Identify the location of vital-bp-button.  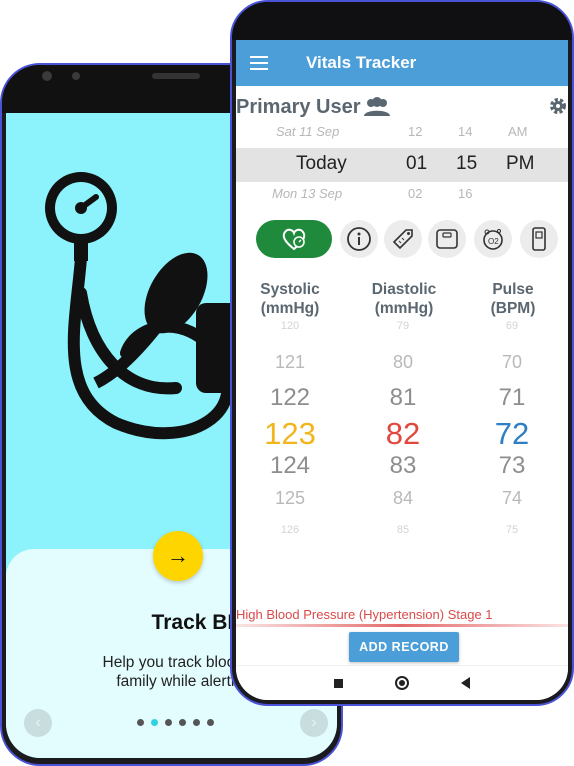
(294, 239).